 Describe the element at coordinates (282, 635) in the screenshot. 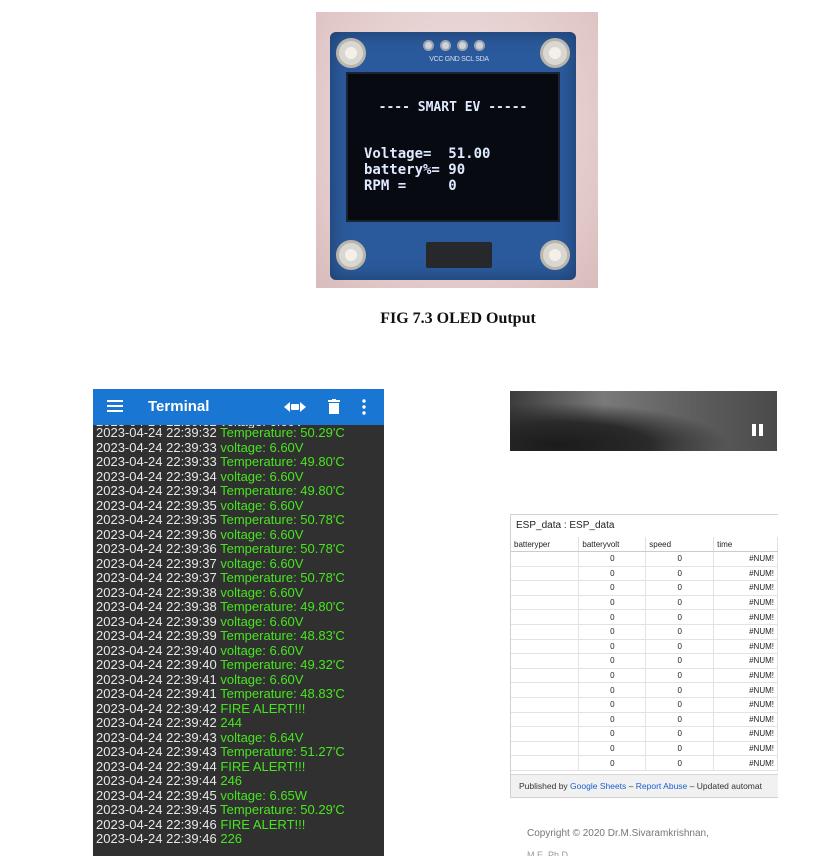

I see `log-message: Temperature: 48.83'C` at that location.